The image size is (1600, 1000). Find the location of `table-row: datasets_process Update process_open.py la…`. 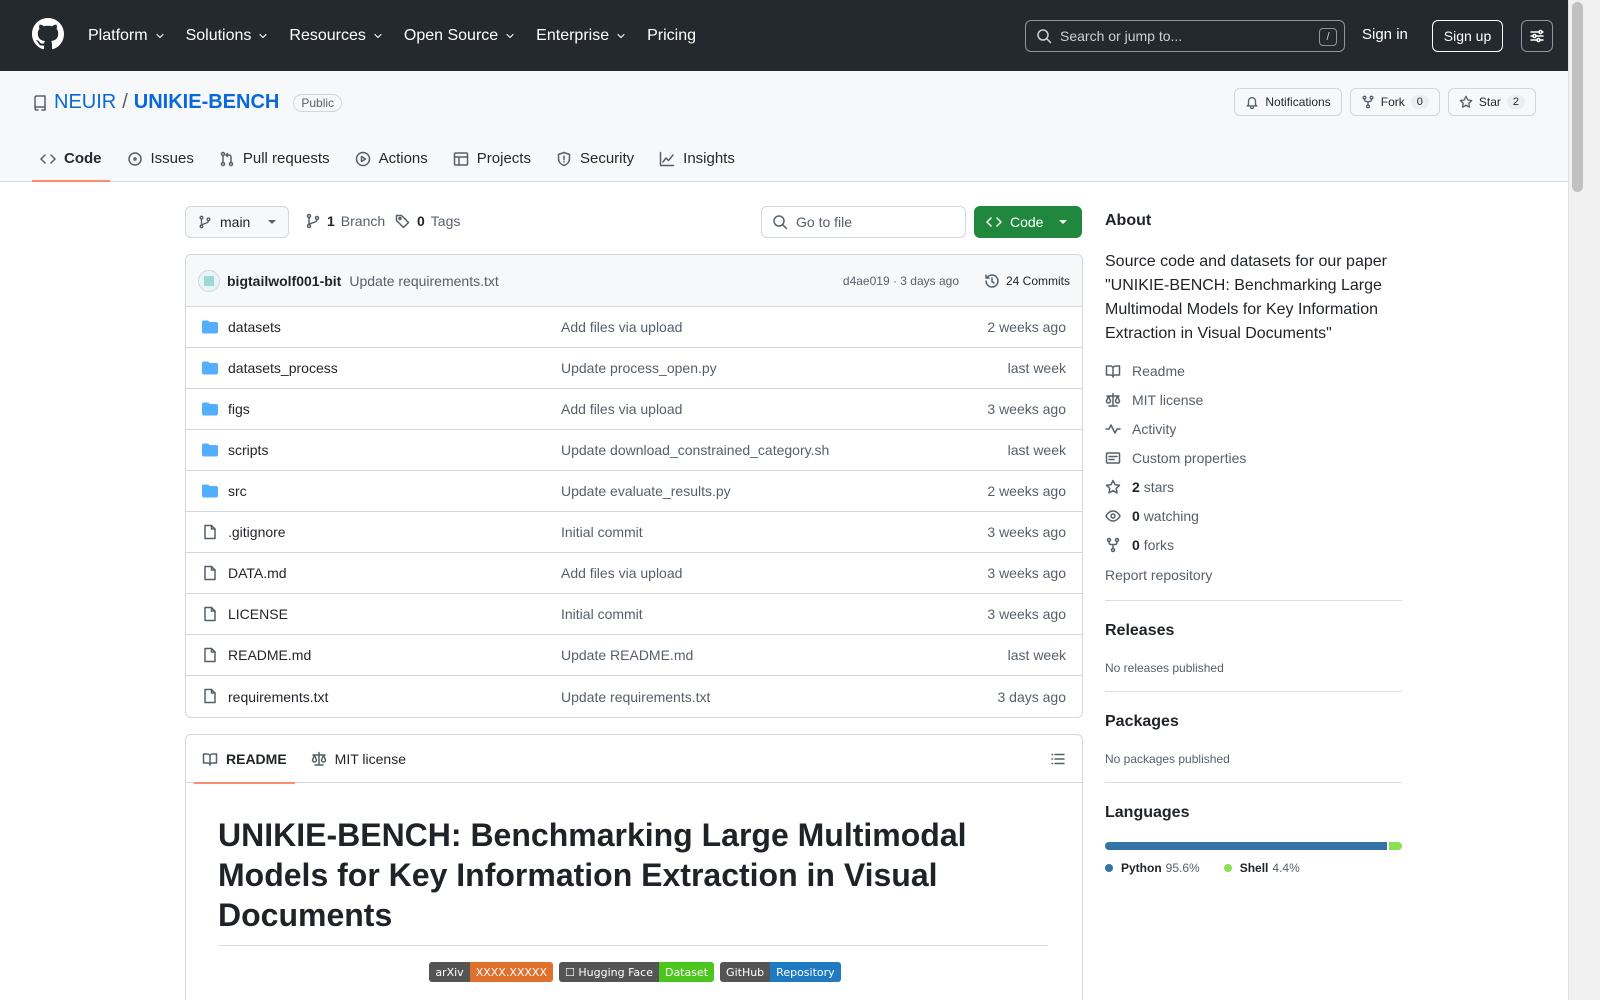

table-row: datasets_process Update process_open.py la… is located at coordinates (634, 368).